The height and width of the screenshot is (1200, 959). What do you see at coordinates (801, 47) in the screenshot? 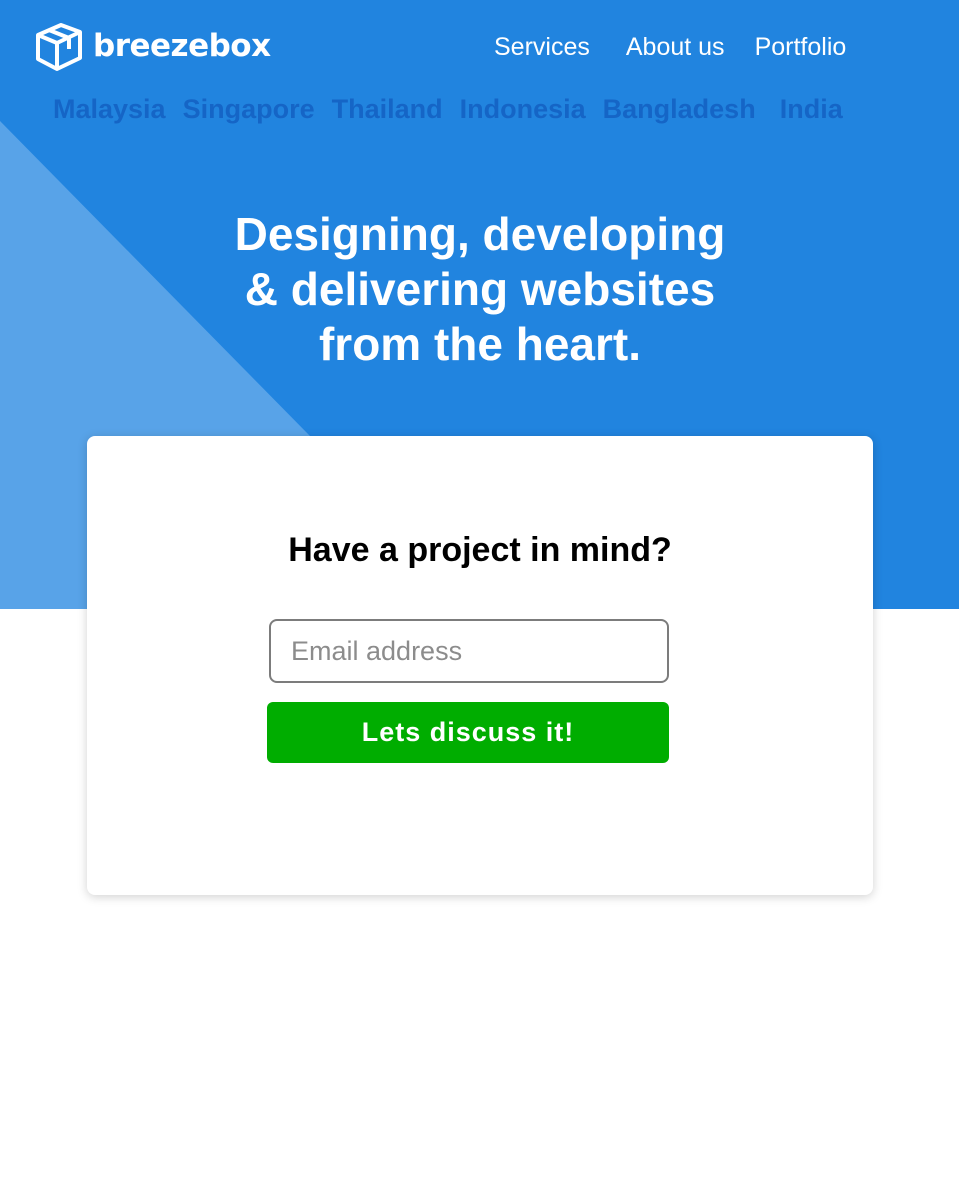
I see `nav-link-portfolio: Portfolio` at bounding box center [801, 47].